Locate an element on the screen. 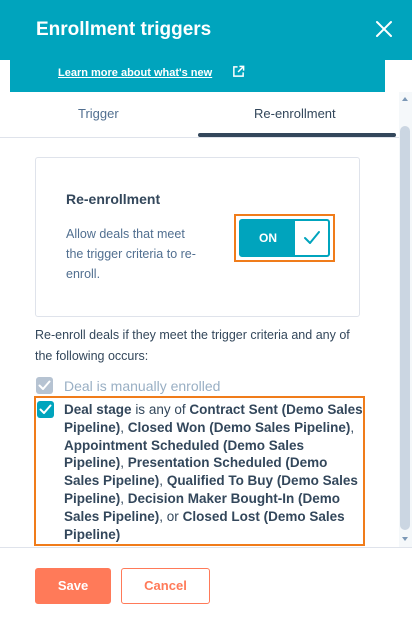 The height and width of the screenshot is (622, 412). active-tab-indicator is located at coordinates (297, 135).